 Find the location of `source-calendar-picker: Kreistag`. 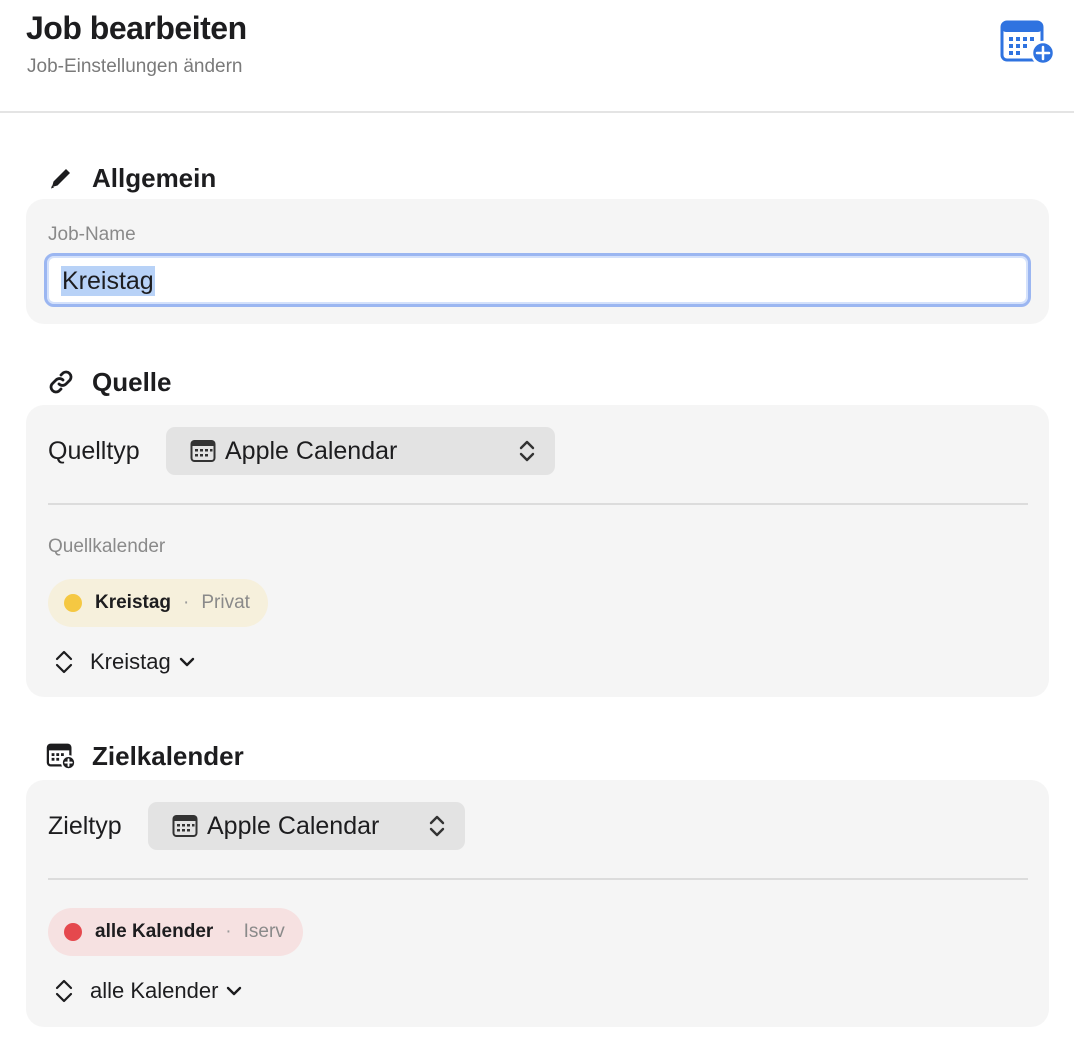

source-calendar-picker: Kreistag is located at coordinates (124, 662).